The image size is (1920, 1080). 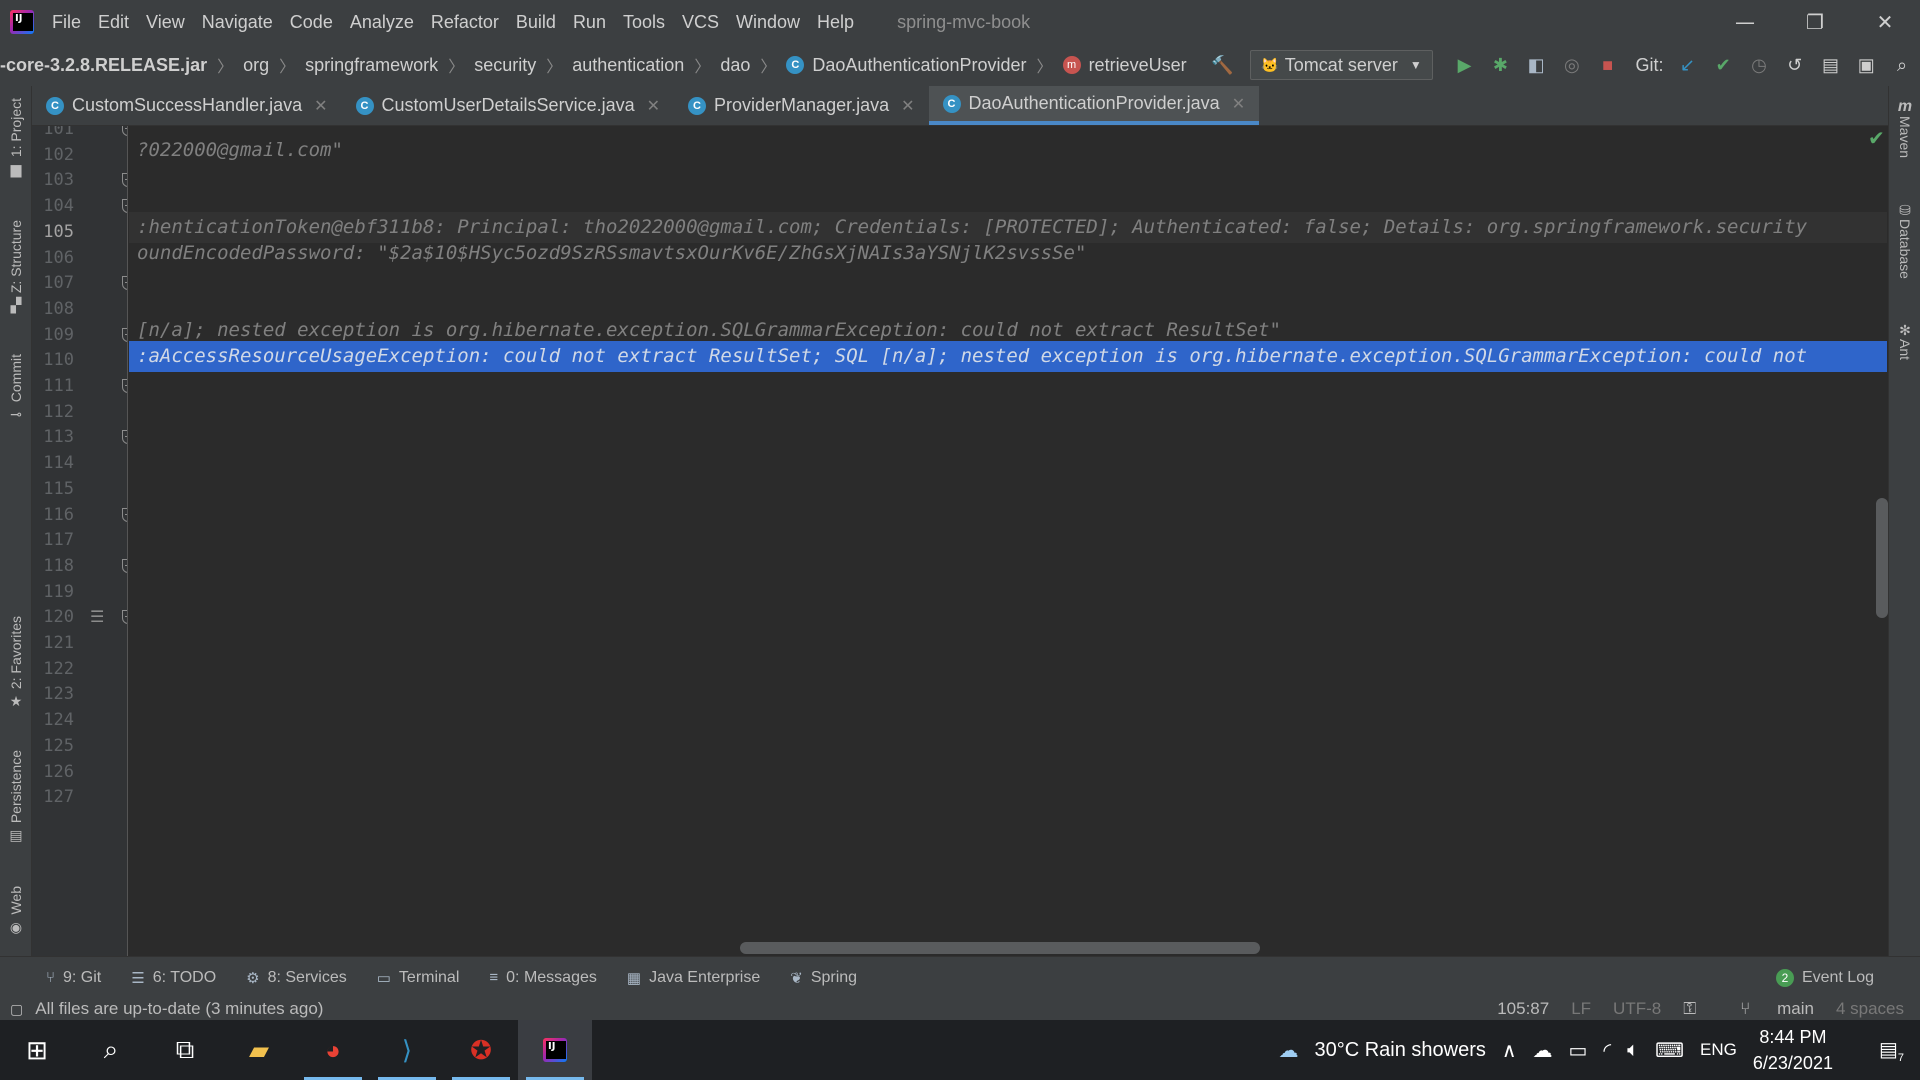 What do you see at coordinates (1509, 1050) in the screenshot?
I see `chevron-up-icon: ∧` at bounding box center [1509, 1050].